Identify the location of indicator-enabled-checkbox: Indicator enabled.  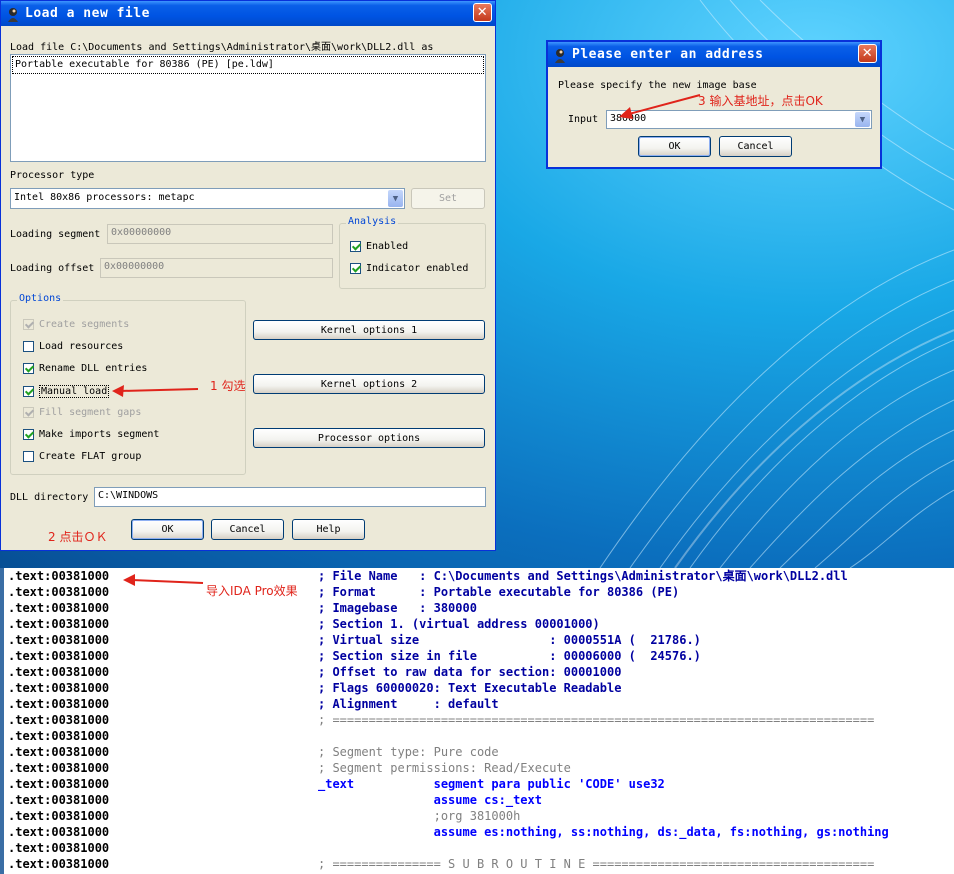
(409, 268).